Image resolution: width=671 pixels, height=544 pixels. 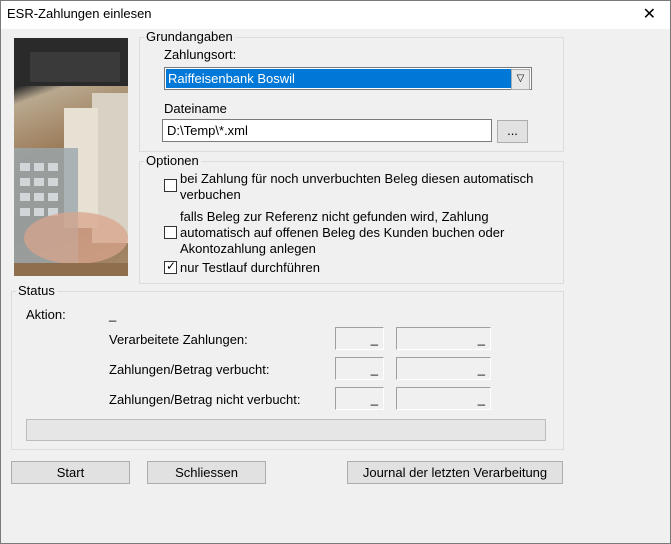 What do you see at coordinates (36, 290) in the screenshot?
I see `status-label: Status` at bounding box center [36, 290].